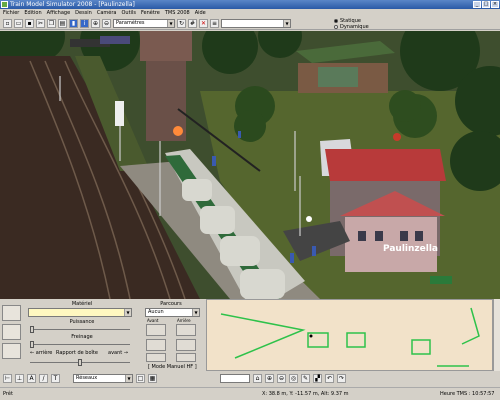 The image size is (500, 400). What do you see at coordinates (7, 378) in the screenshot?
I see `align-left-icon: ⊢` at bounding box center [7, 378].